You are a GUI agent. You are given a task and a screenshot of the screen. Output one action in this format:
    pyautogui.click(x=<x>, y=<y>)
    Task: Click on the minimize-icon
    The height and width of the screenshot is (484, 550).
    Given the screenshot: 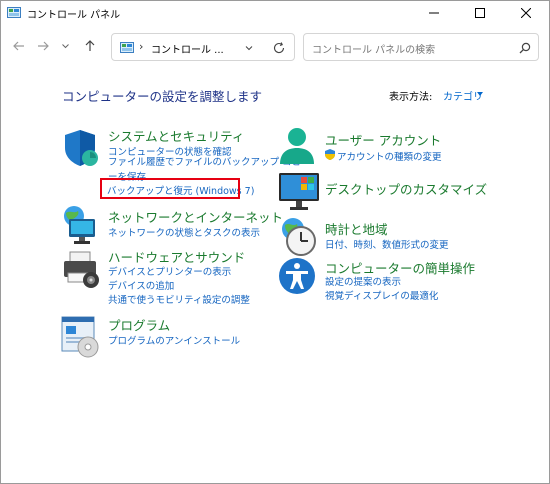 What is the action you would take?
    pyautogui.click(x=434, y=13)
    